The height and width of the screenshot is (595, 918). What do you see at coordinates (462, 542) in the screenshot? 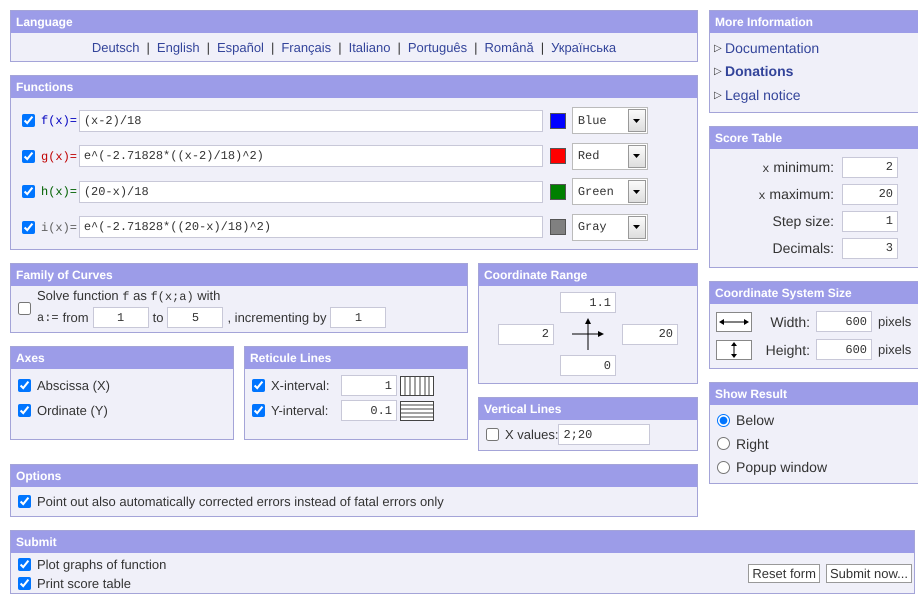
I see `panel-title: Submit` at bounding box center [462, 542].